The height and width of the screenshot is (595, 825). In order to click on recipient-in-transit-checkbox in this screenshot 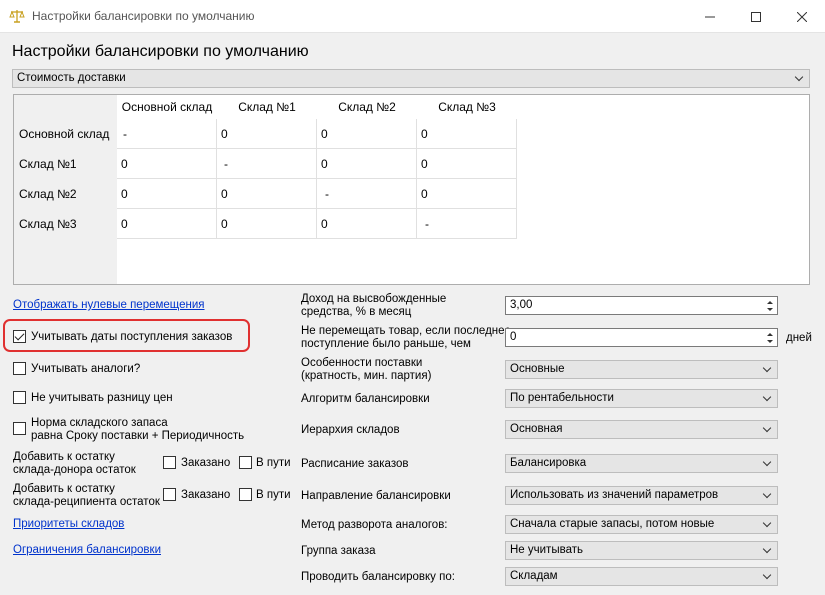, I will do `click(245, 494)`.